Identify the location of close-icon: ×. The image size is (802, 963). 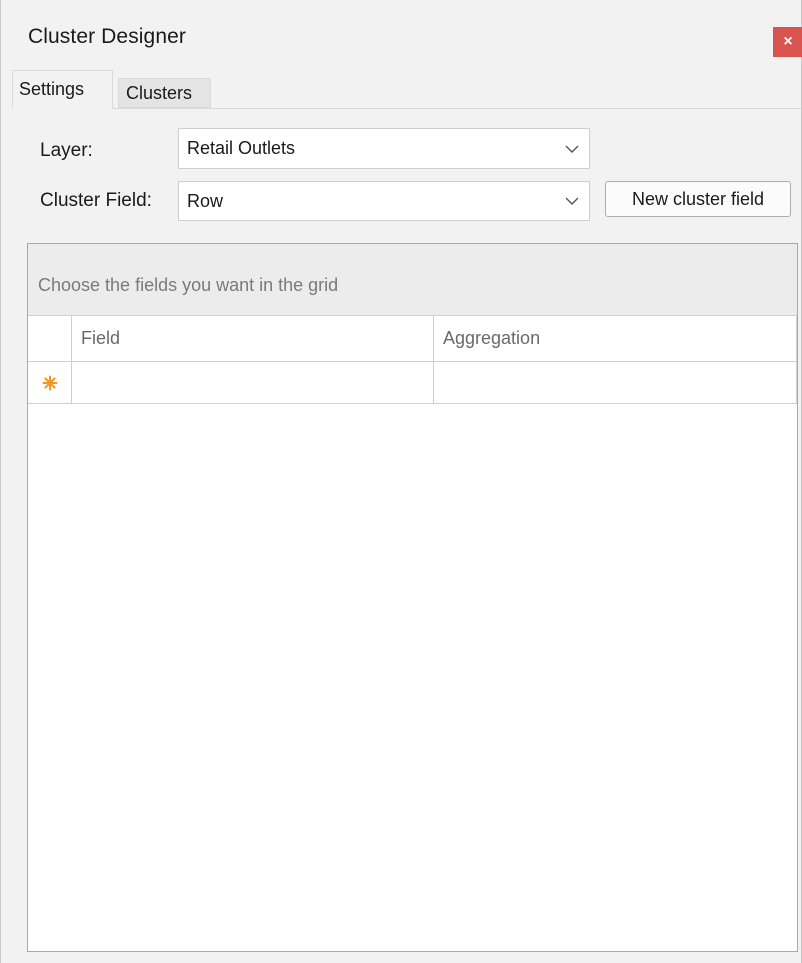
(788, 41).